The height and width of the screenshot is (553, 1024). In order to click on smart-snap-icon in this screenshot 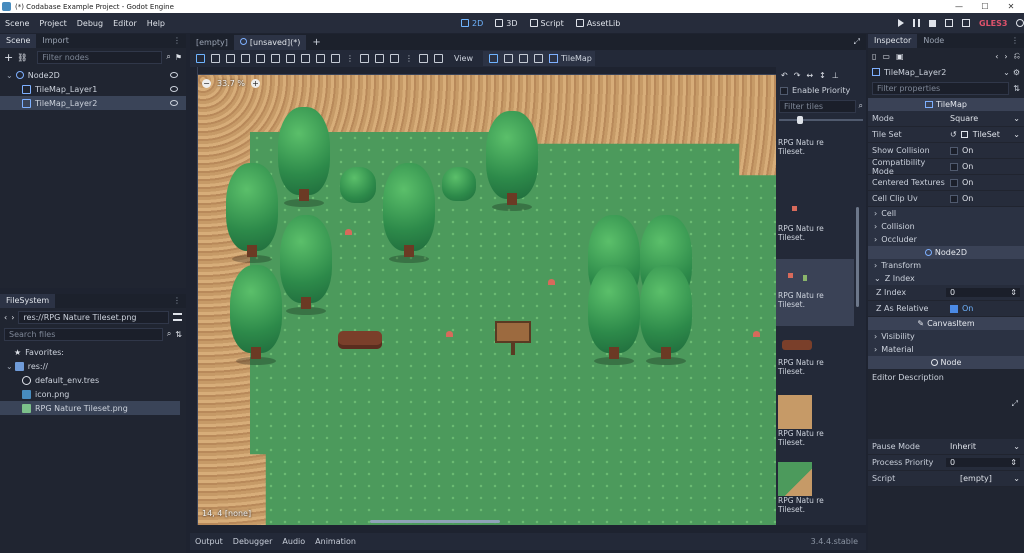, I will do `click(320, 58)`.